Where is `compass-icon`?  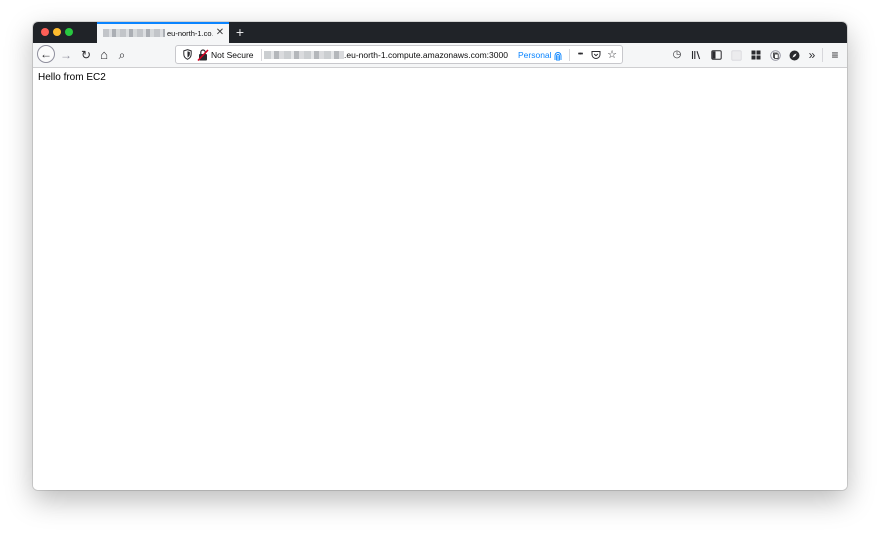 compass-icon is located at coordinates (794, 55).